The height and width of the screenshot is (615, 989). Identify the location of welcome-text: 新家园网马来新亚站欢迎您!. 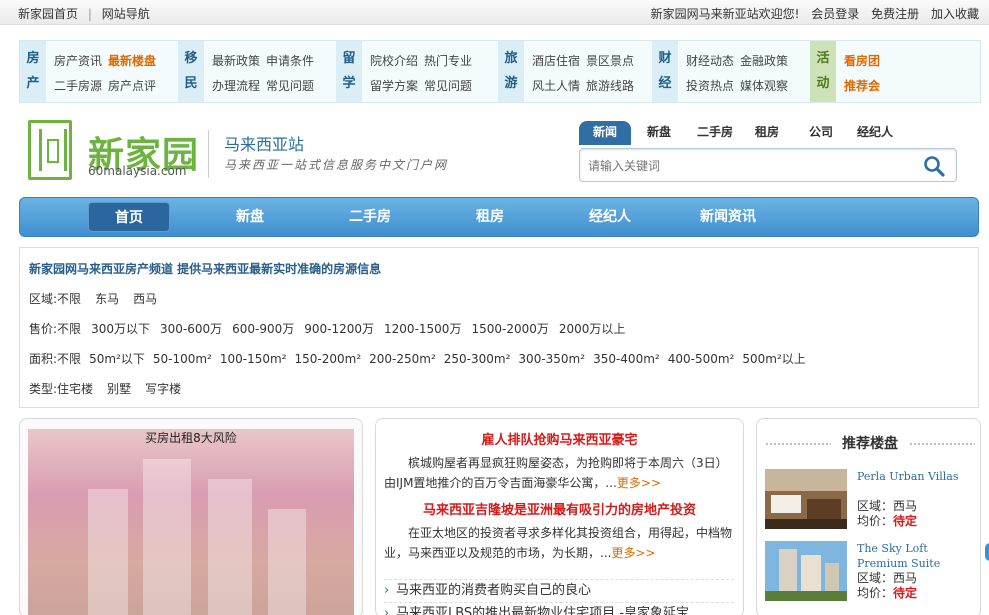
(725, 14).